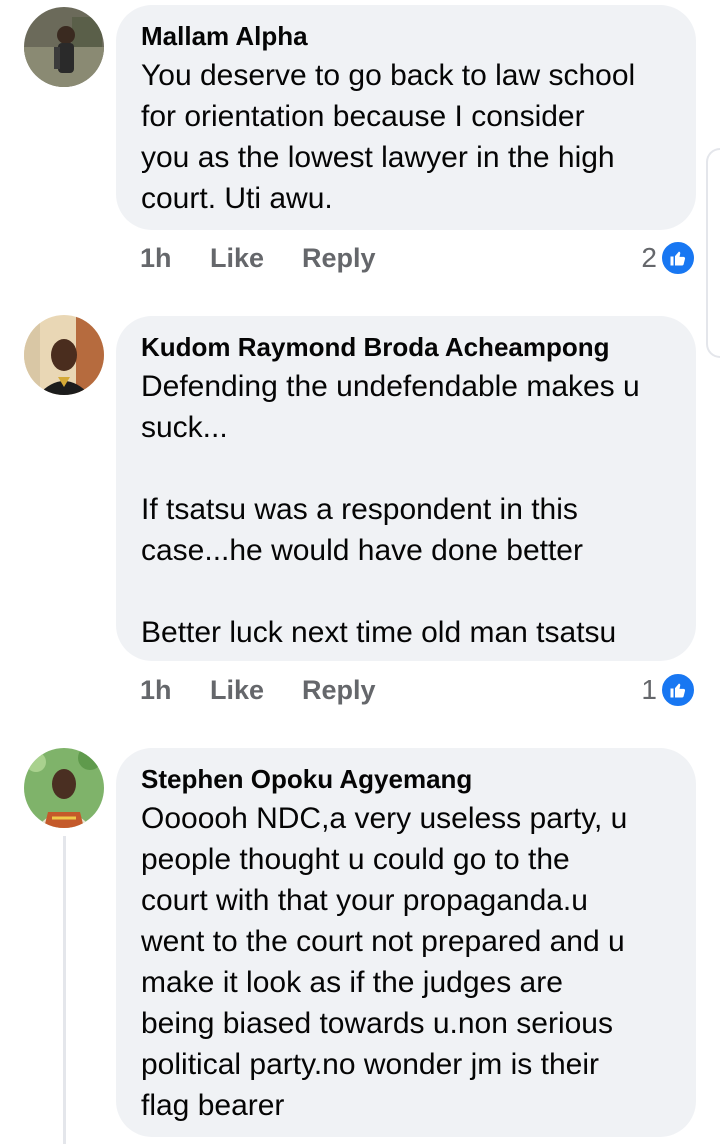 Image resolution: width=720 pixels, height=1144 pixels. What do you see at coordinates (405, 347) in the screenshot?
I see `comment-author: Kudom Raymond Broda Acheampong` at bounding box center [405, 347].